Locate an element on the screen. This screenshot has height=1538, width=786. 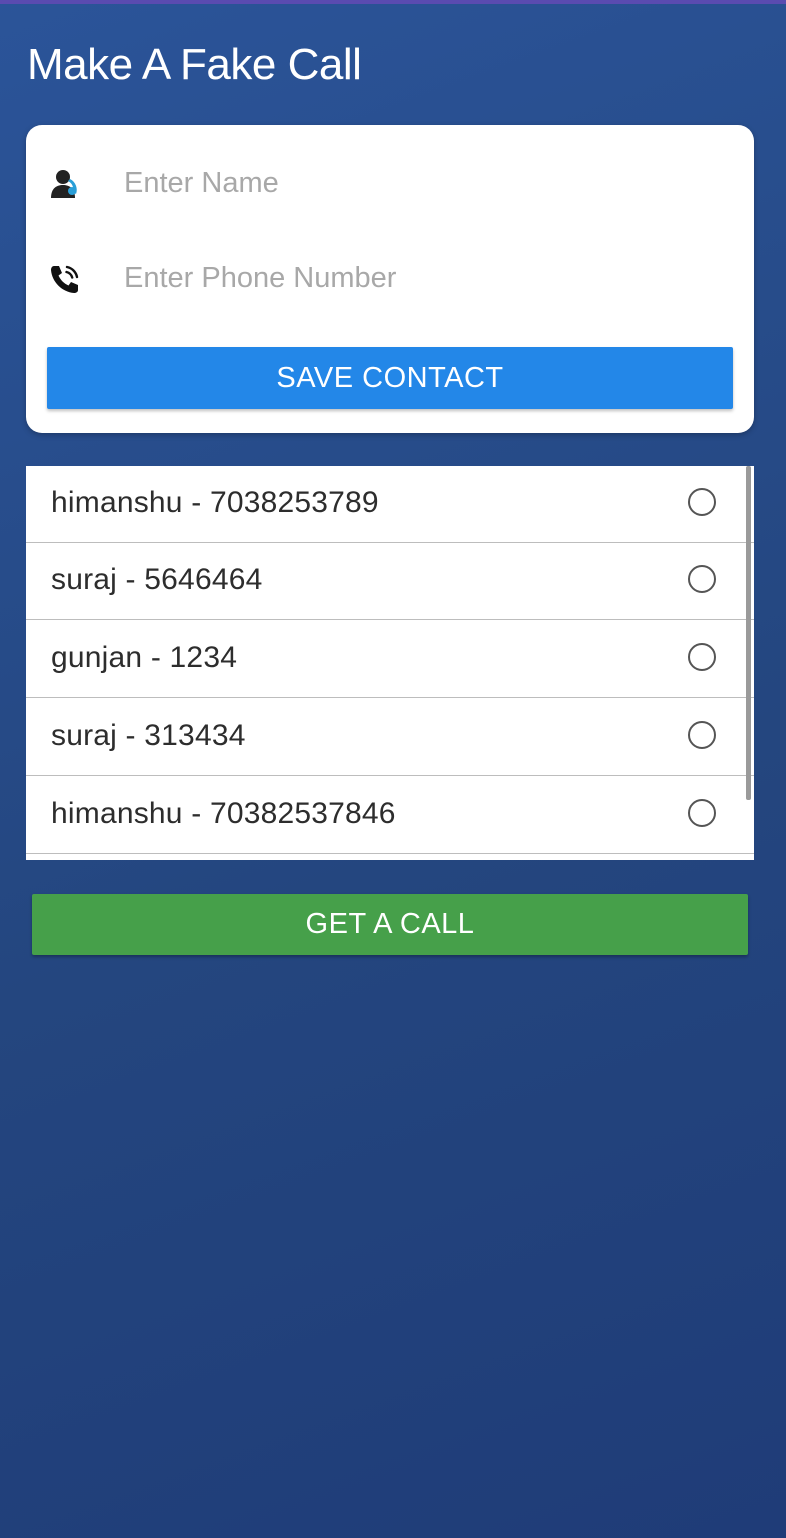
phone-call-icon is located at coordinates (65, 279).